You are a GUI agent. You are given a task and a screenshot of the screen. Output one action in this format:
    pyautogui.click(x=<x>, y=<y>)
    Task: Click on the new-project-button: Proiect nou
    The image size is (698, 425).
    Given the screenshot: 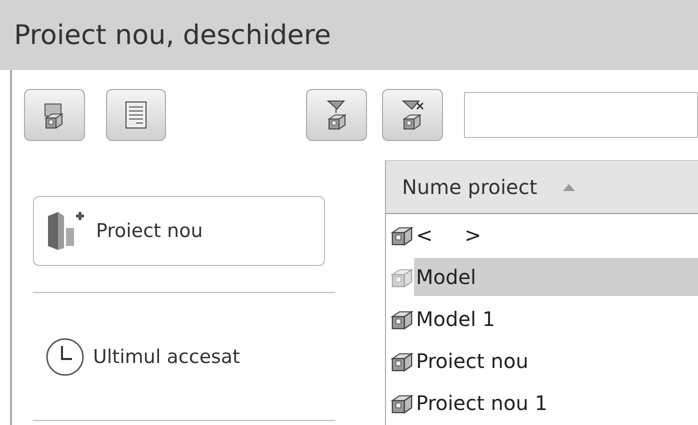 What is the action you would take?
    pyautogui.click(x=179, y=231)
    